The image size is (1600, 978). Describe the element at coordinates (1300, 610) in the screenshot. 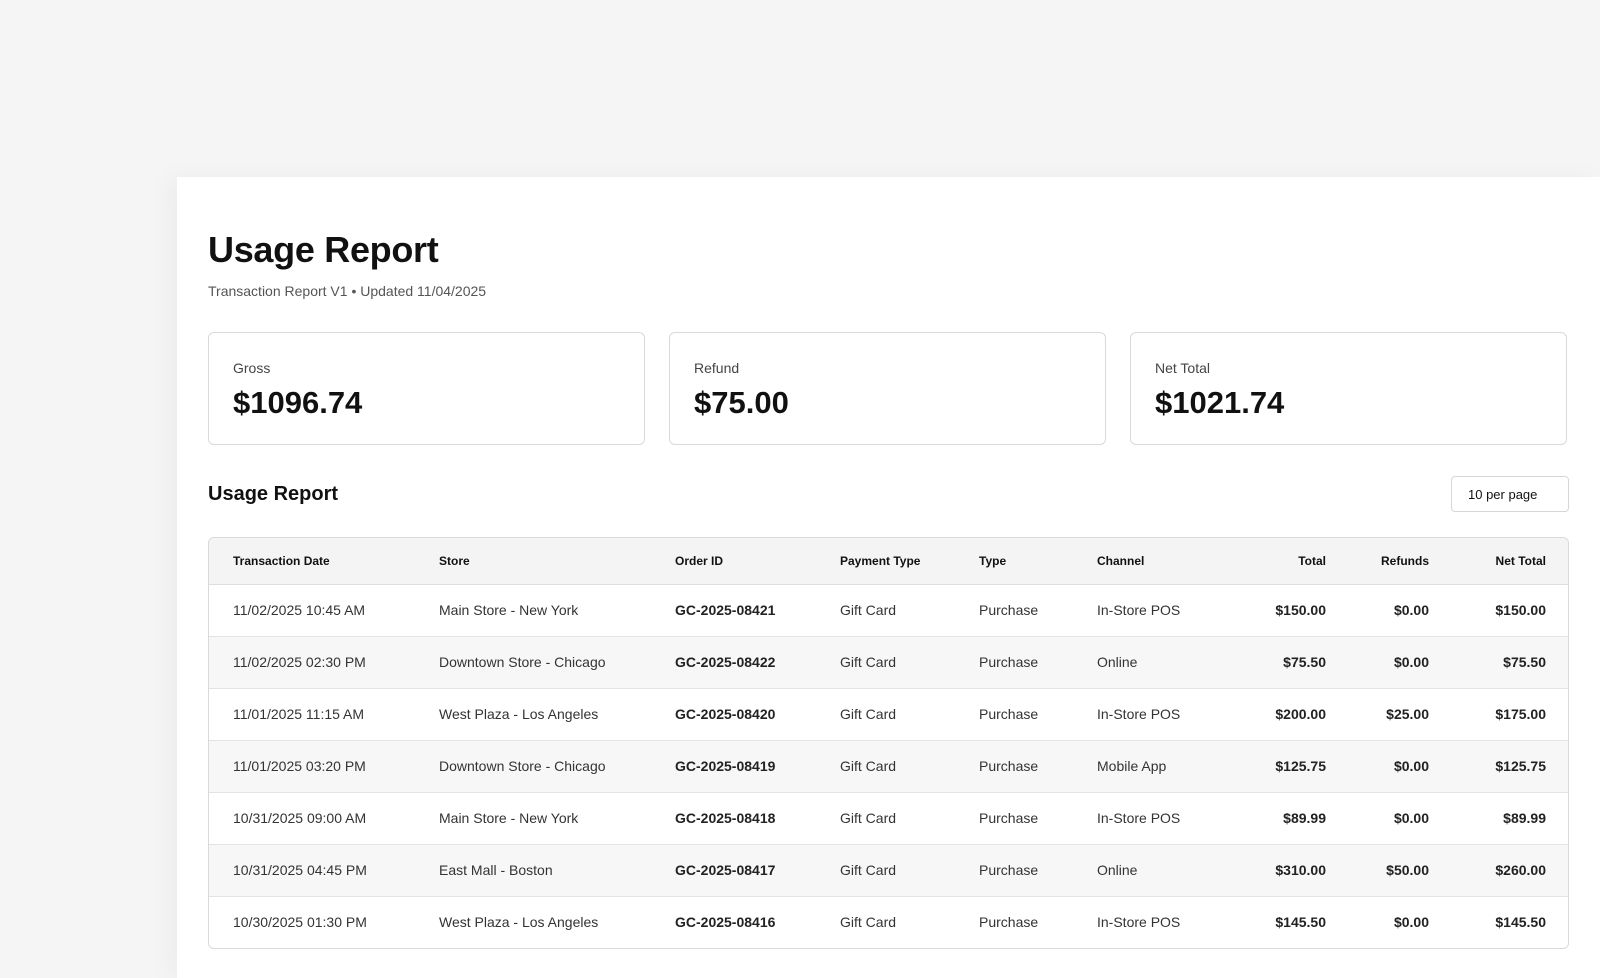

I see `total-cell: $150.00` at that location.